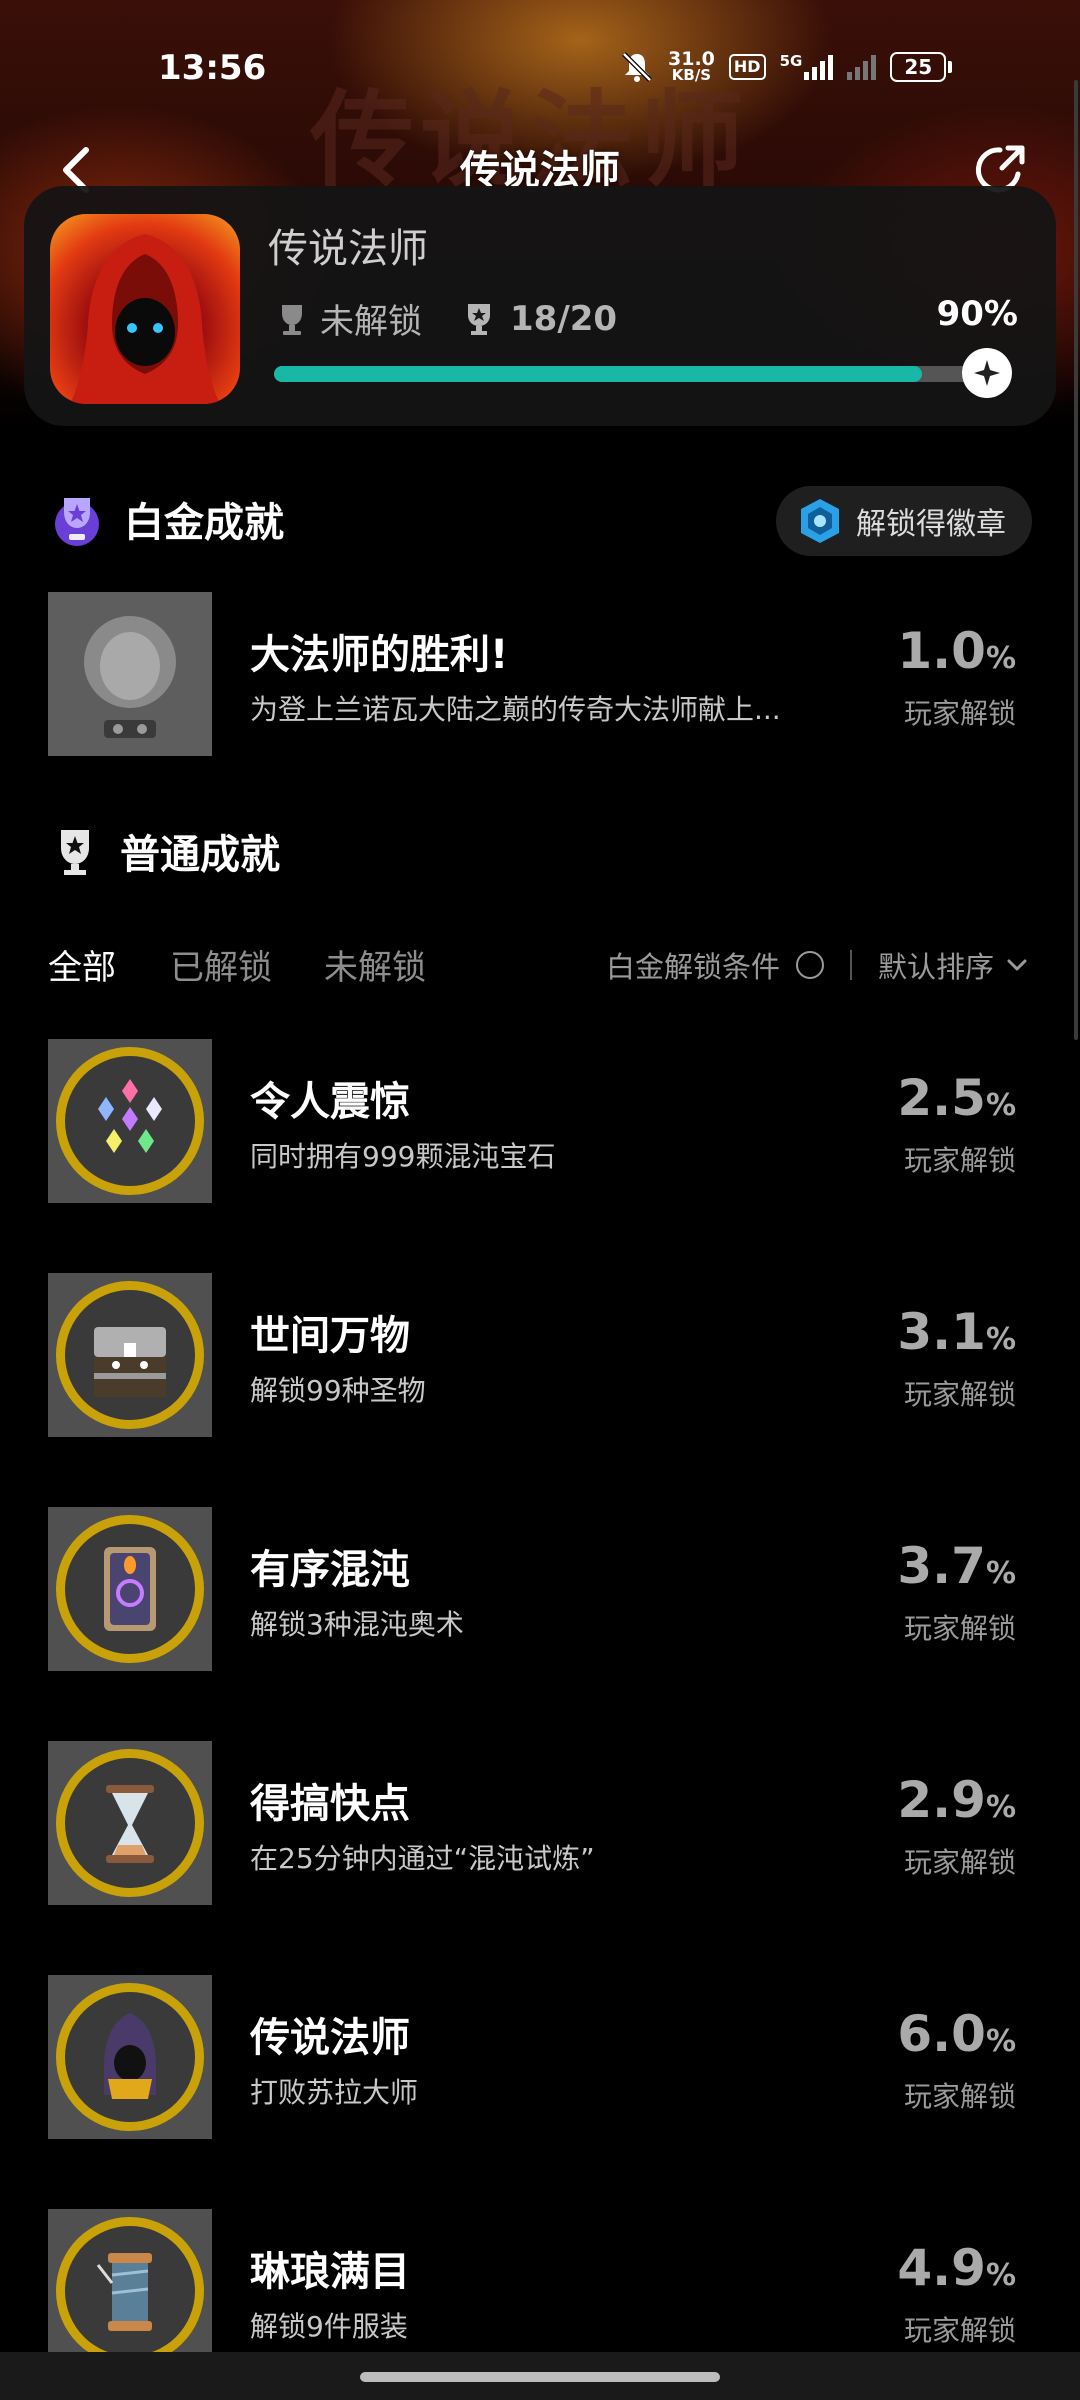 The width and height of the screenshot is (1080, 2400). I want to click on filter-options: 白金解锁条件 默认排序, so click(819, 965).